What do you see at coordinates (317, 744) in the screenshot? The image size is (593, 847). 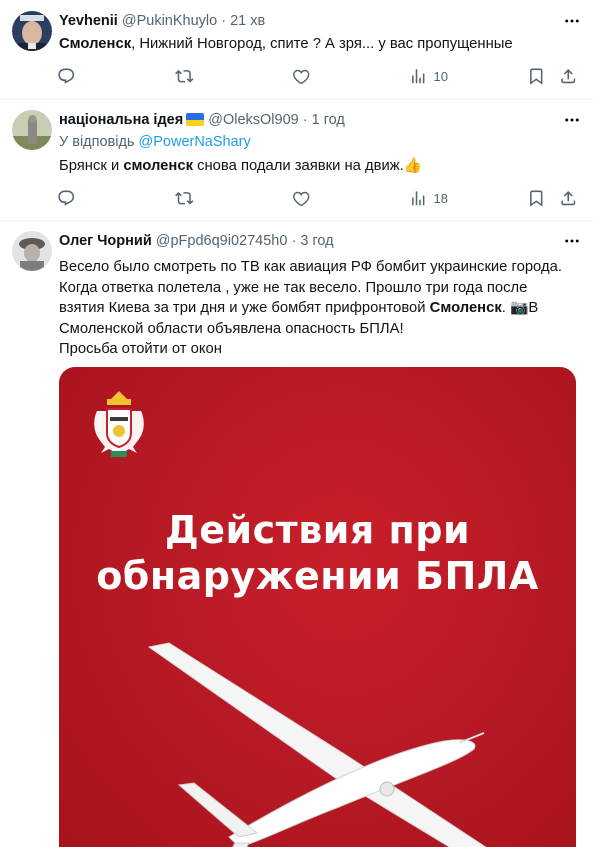 I see `drone-illustration` at bounding box center [317, 744].